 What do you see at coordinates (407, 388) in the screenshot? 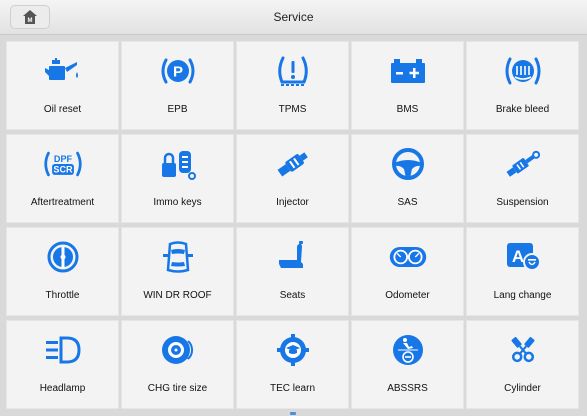
I see `tile-label: ABSSRS` at bounding box center [407, 388].